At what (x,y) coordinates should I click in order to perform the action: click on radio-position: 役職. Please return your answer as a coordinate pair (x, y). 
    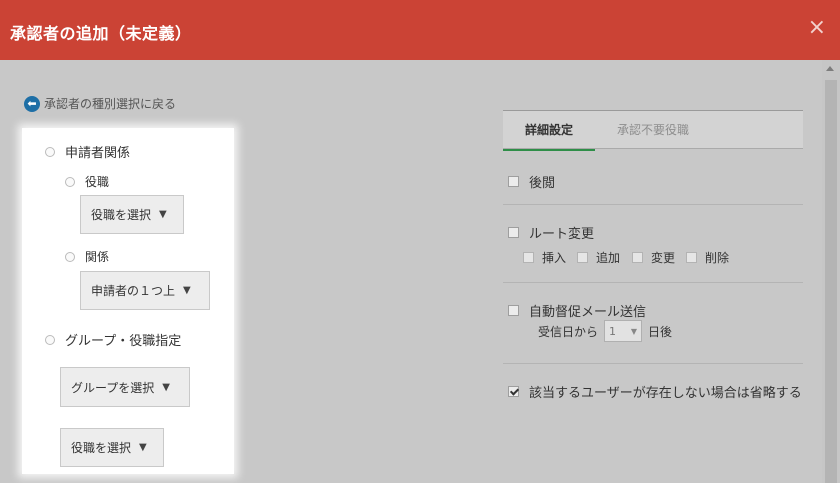
    Looking at the image, I should click on (87, 181).